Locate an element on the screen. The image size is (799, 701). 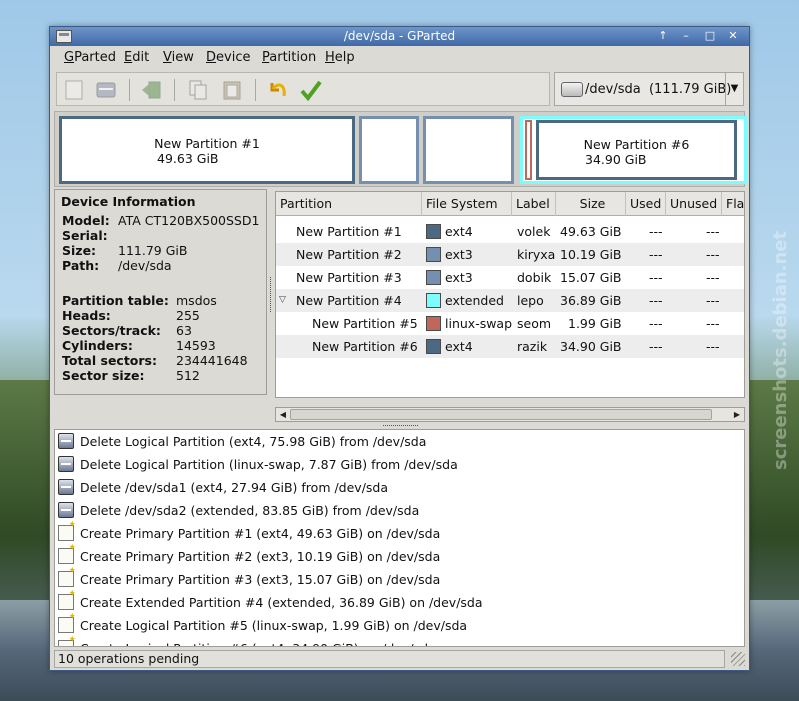
menu-edit: Edit is located at coordinates (136, 57).